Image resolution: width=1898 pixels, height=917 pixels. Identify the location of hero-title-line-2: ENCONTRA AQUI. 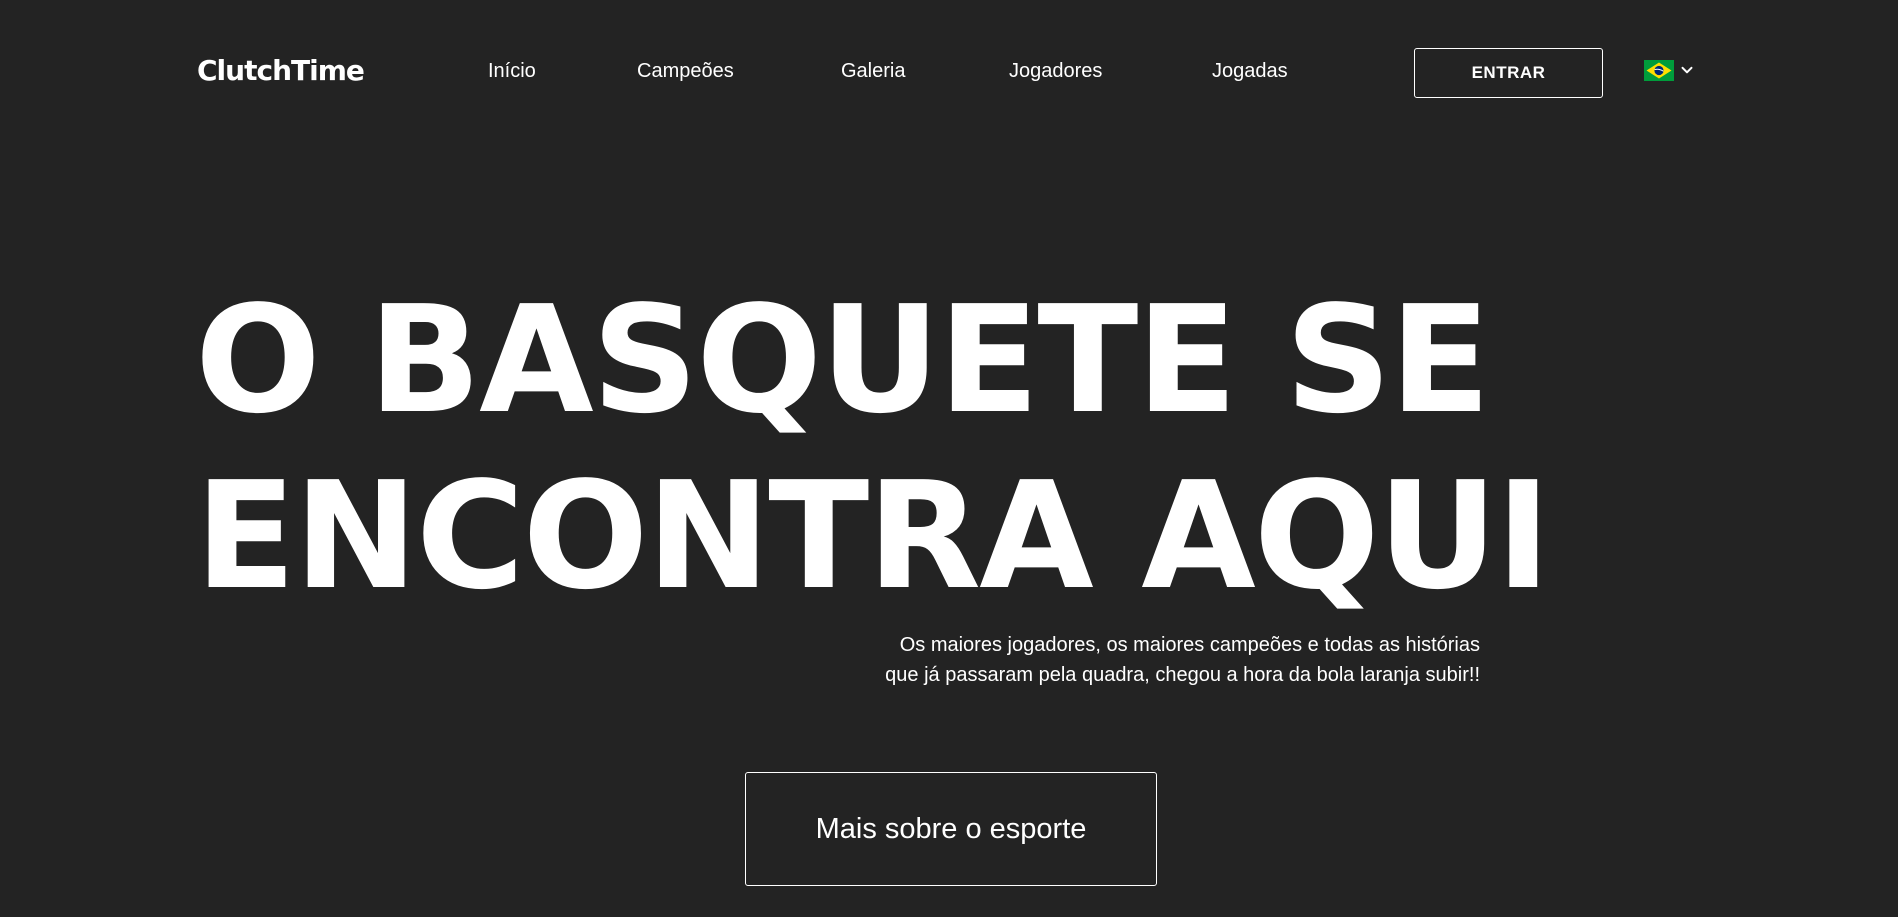
(873, 536).